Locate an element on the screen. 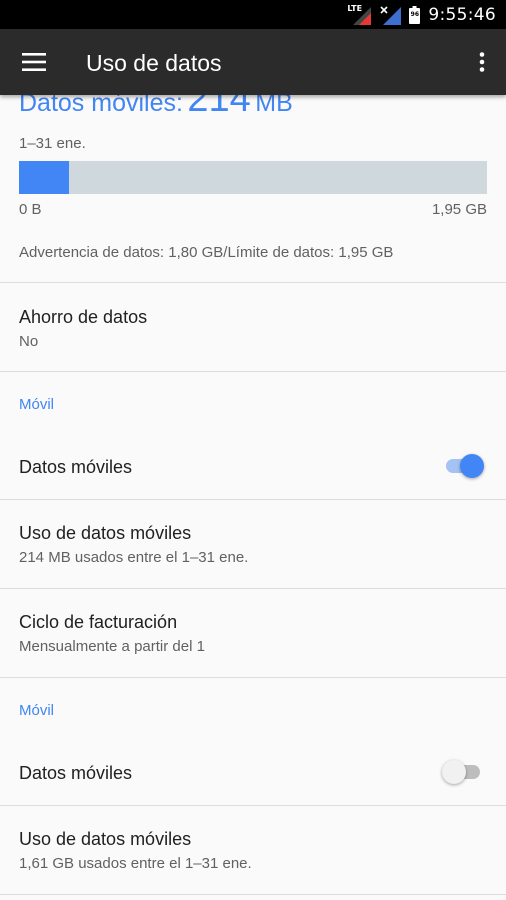 The width and height of the screenshot is (506, 900). more-vert-icon is located at coordinates (482, 62).